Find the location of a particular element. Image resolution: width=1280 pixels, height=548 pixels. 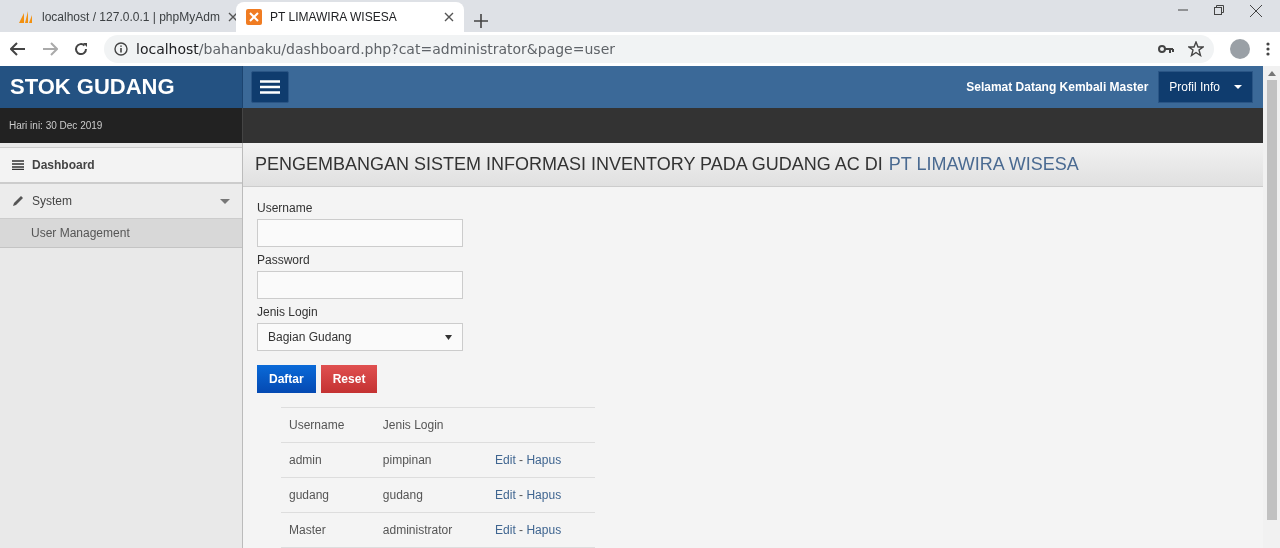

column-header: Username is located at coordinates (328, 425).